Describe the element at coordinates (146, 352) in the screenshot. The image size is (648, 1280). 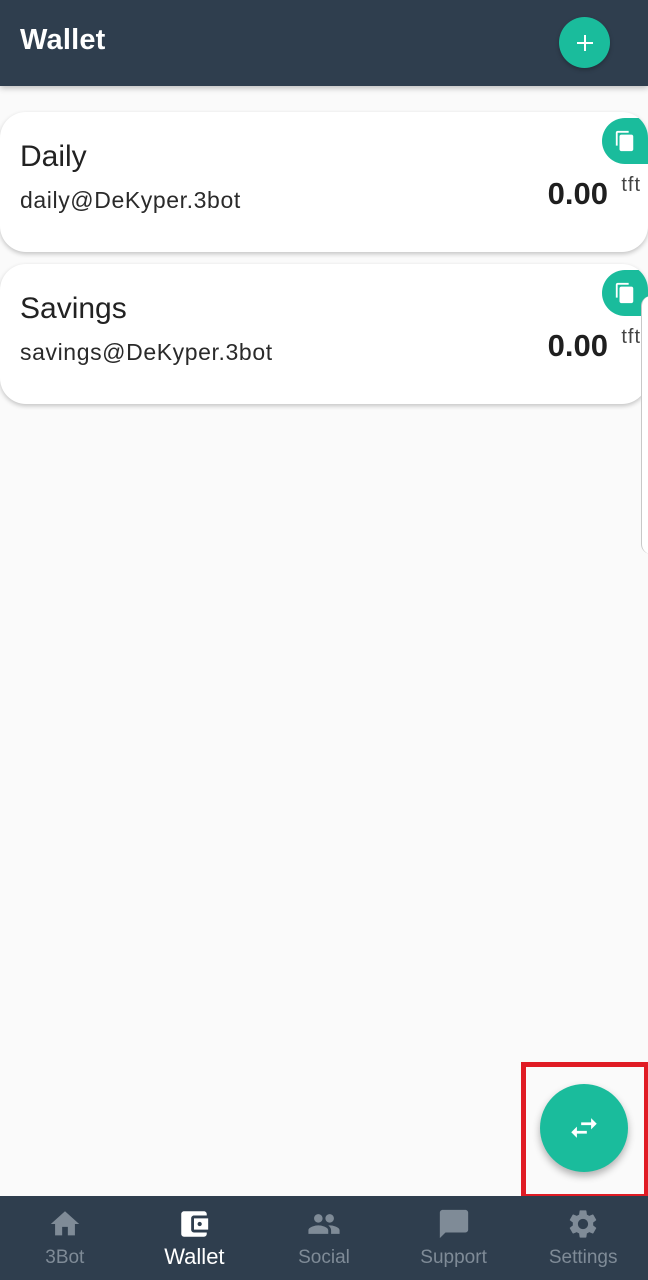
I see `wallet-address: savings@DeKyper.3bot` at that location.